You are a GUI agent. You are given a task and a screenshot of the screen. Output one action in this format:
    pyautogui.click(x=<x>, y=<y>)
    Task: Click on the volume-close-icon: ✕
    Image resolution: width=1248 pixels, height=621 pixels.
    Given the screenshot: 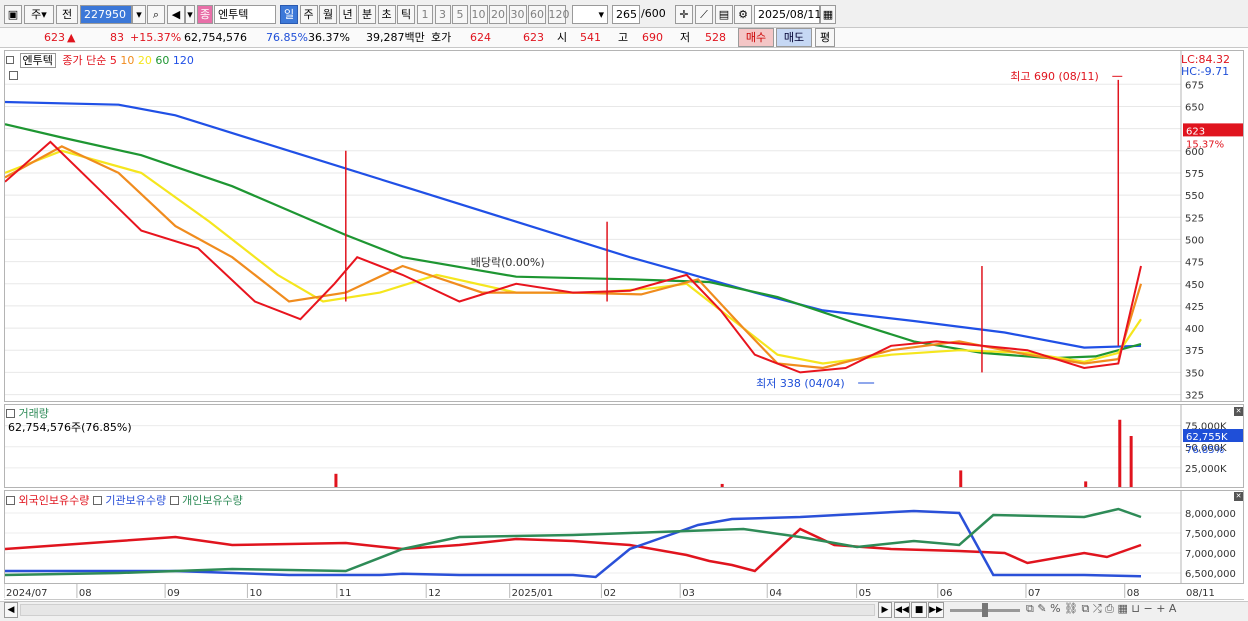 What is the action you would take?
    pyautogui.click(x=1238, y=411)
    